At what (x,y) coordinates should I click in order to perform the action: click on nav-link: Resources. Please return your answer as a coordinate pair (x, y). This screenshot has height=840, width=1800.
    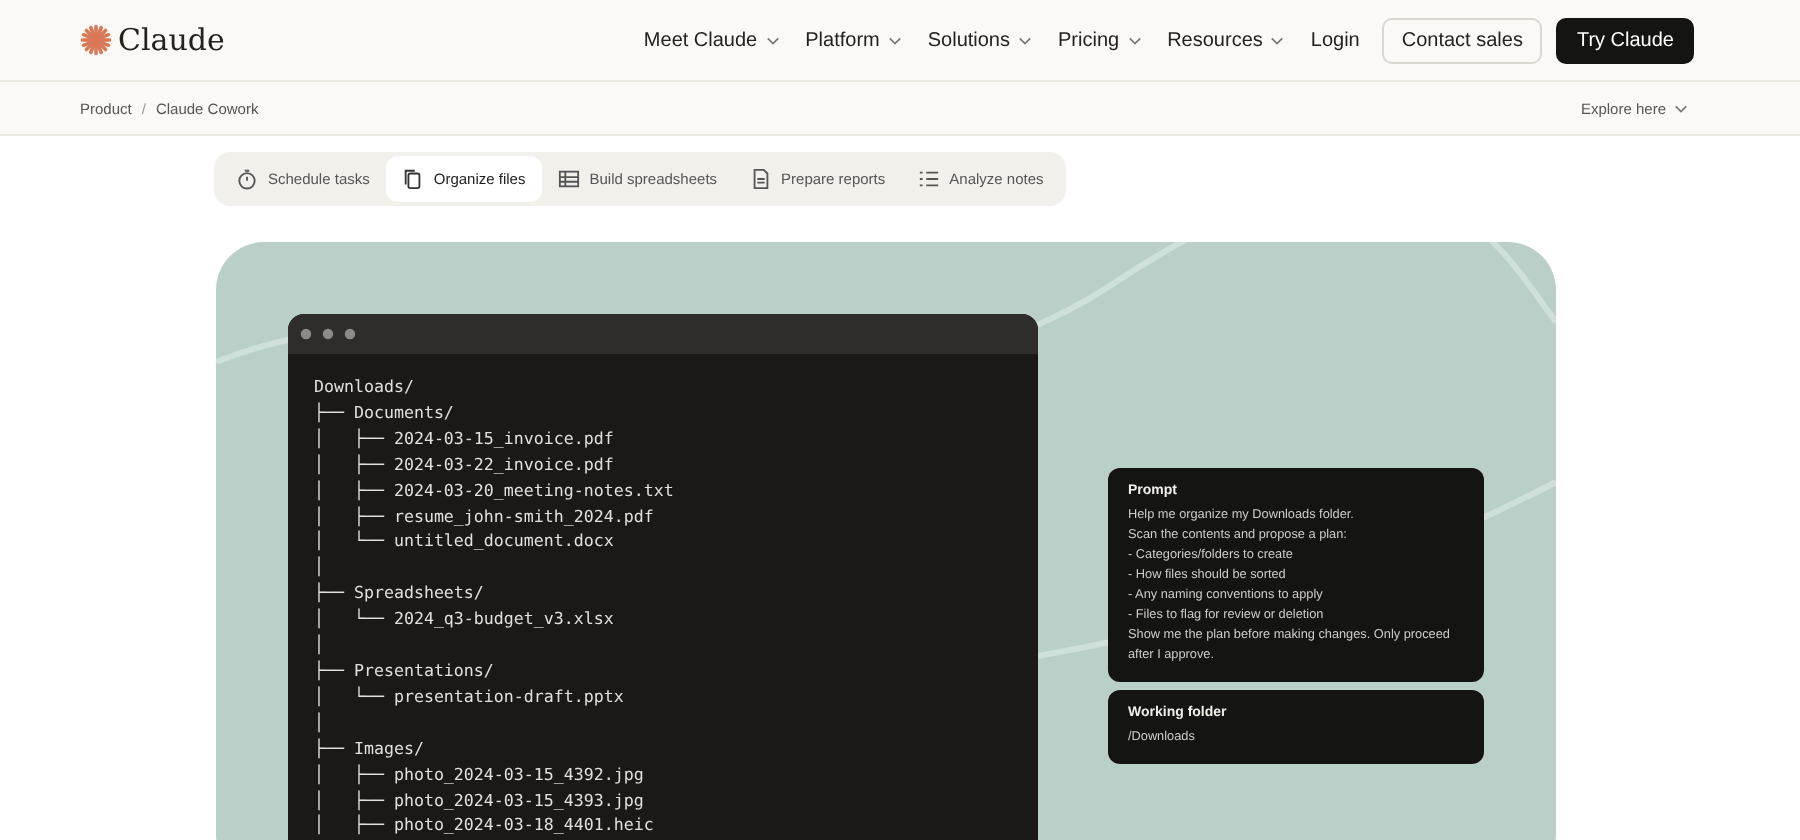
    Looking at the image, I should click on (1226, 40).